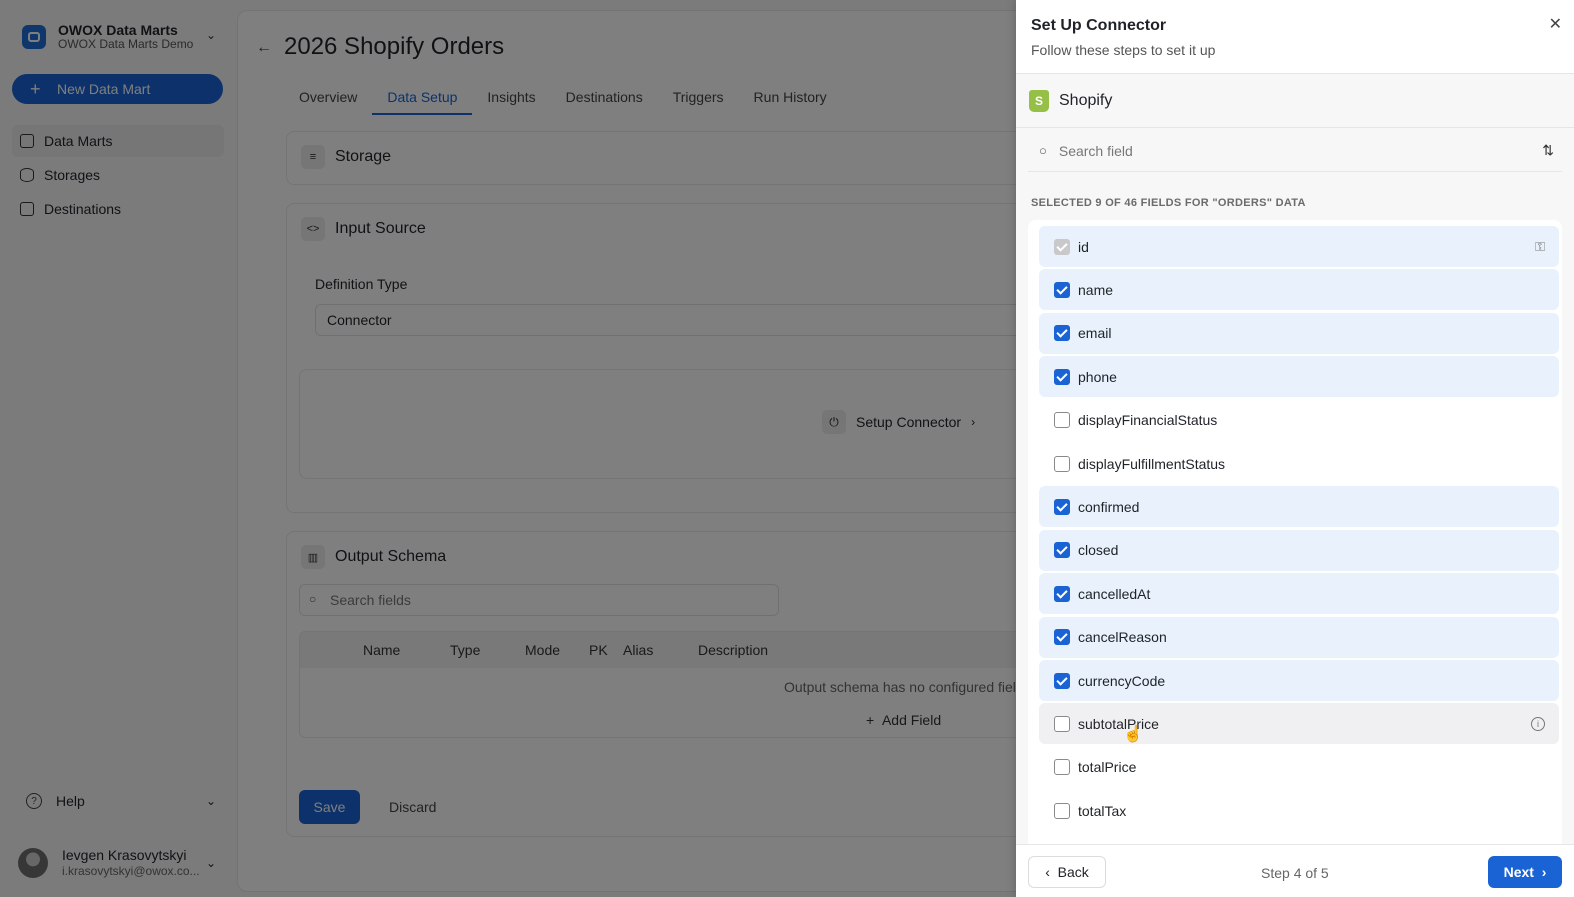 The height and width of the screenshot is (897, 1574). I want to click on field-row-closed: closed, so click(1299, 550).